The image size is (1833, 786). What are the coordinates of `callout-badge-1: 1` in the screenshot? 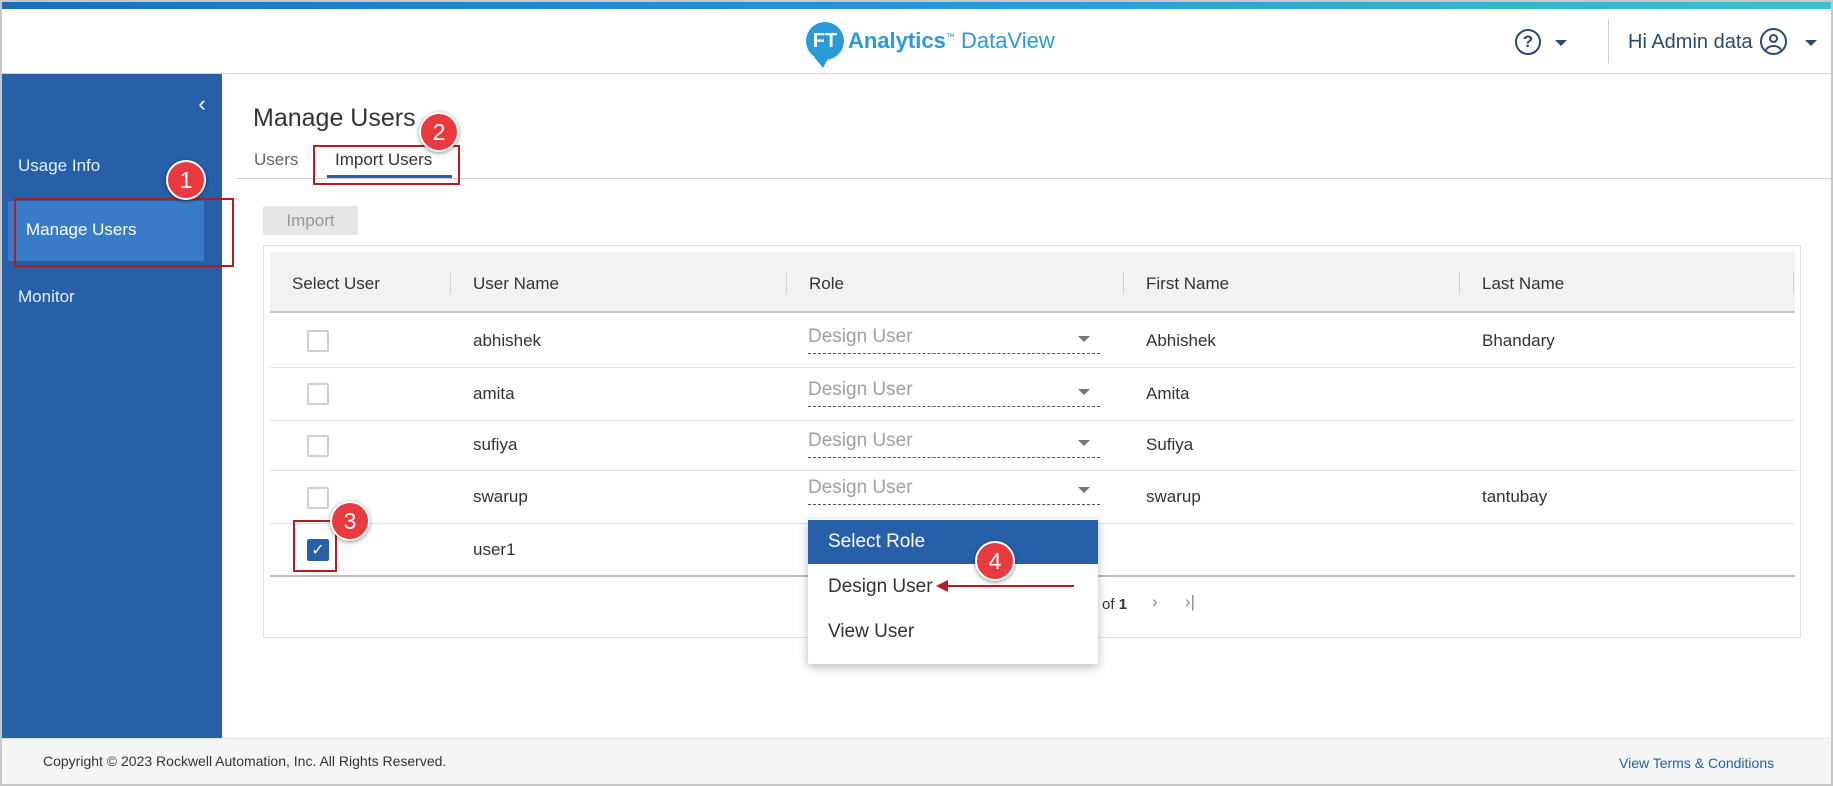 It's located at (186, 180).